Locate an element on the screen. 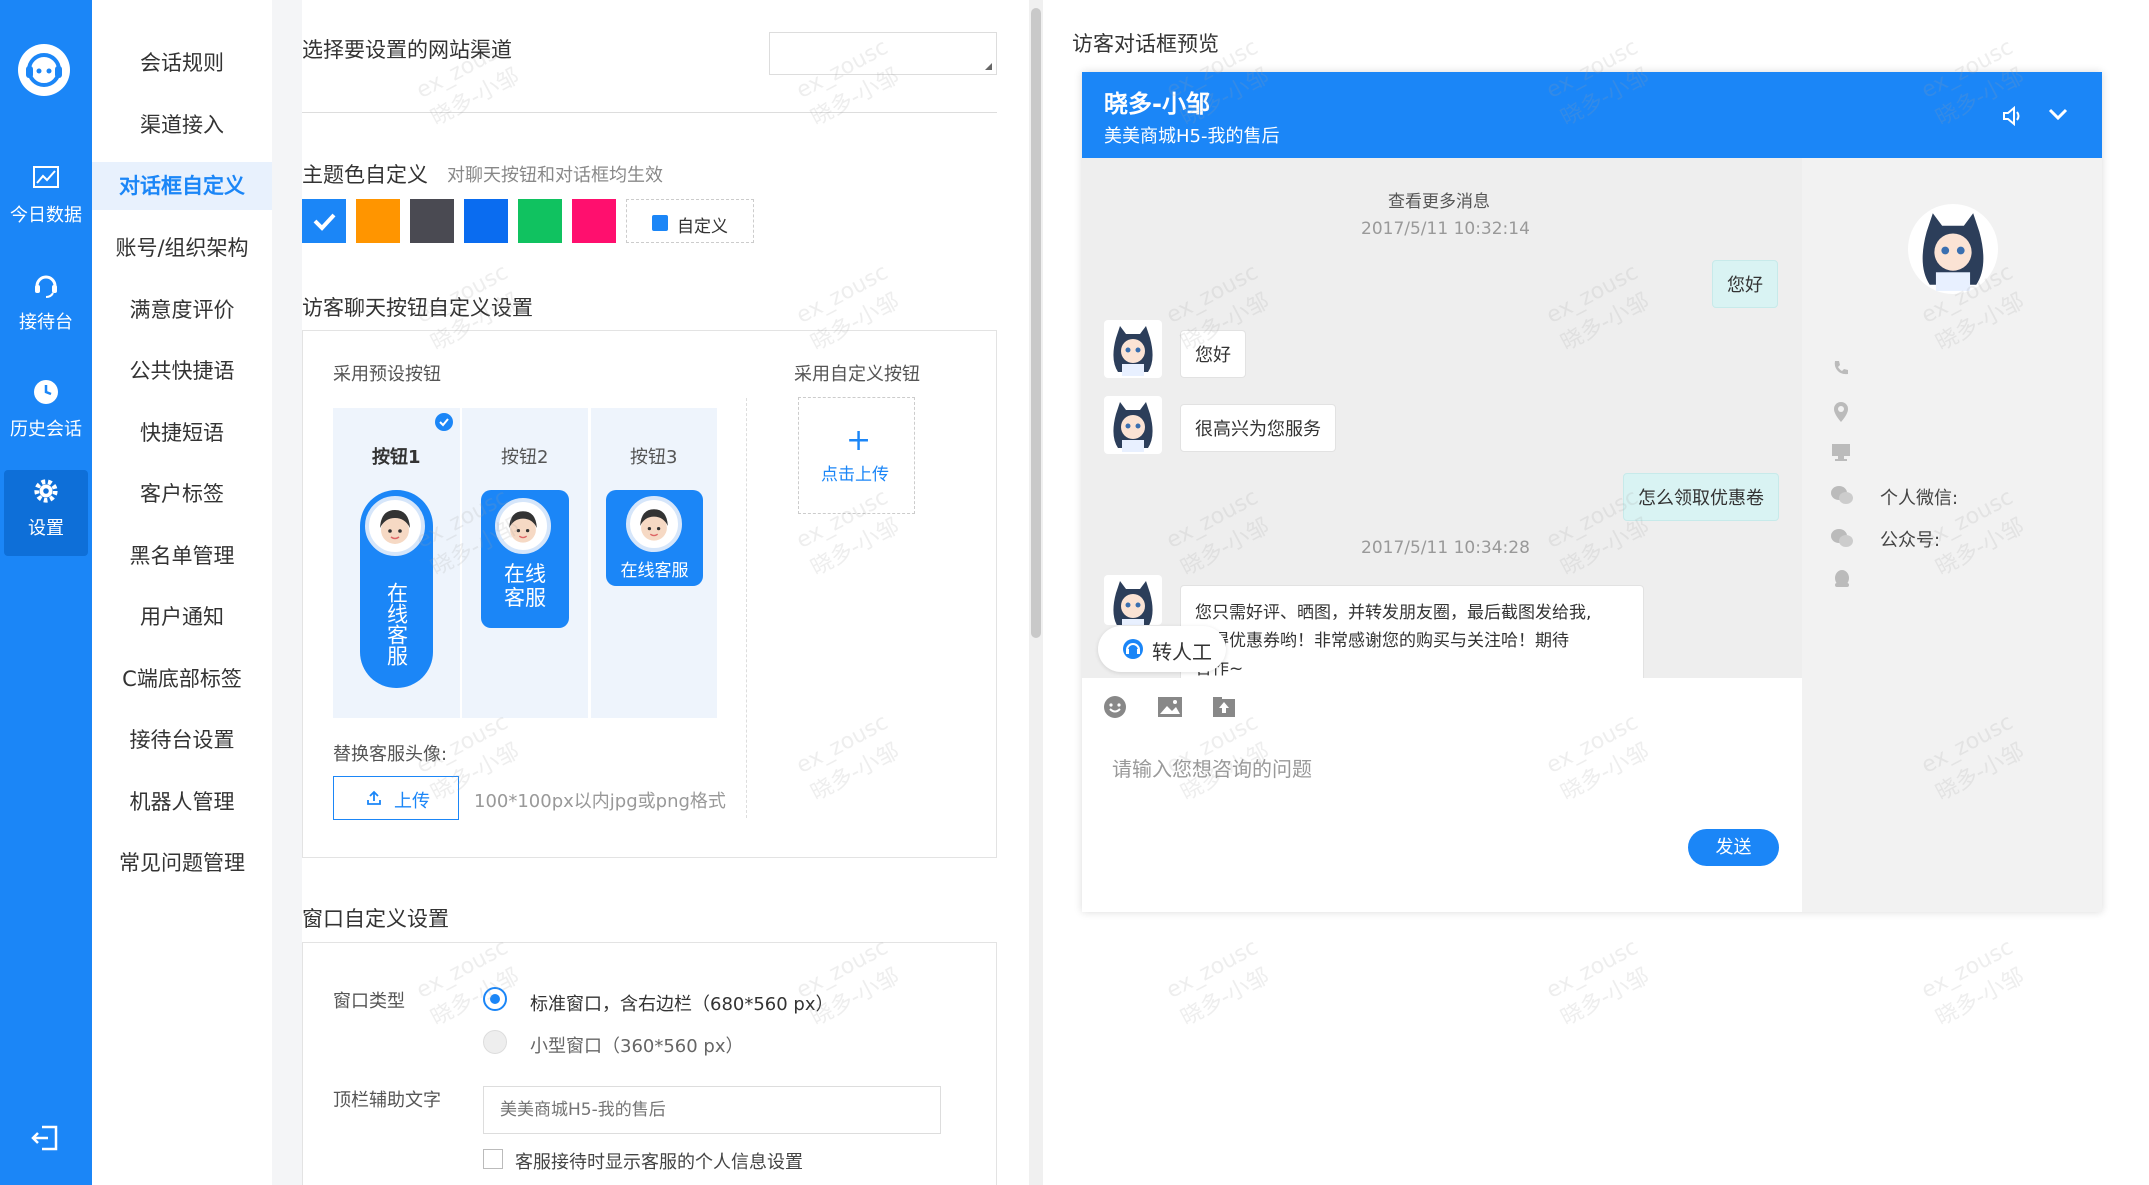 The image size is (2149, 1185). nav-item: 满意度评价 is located at coordinates (182, 310).